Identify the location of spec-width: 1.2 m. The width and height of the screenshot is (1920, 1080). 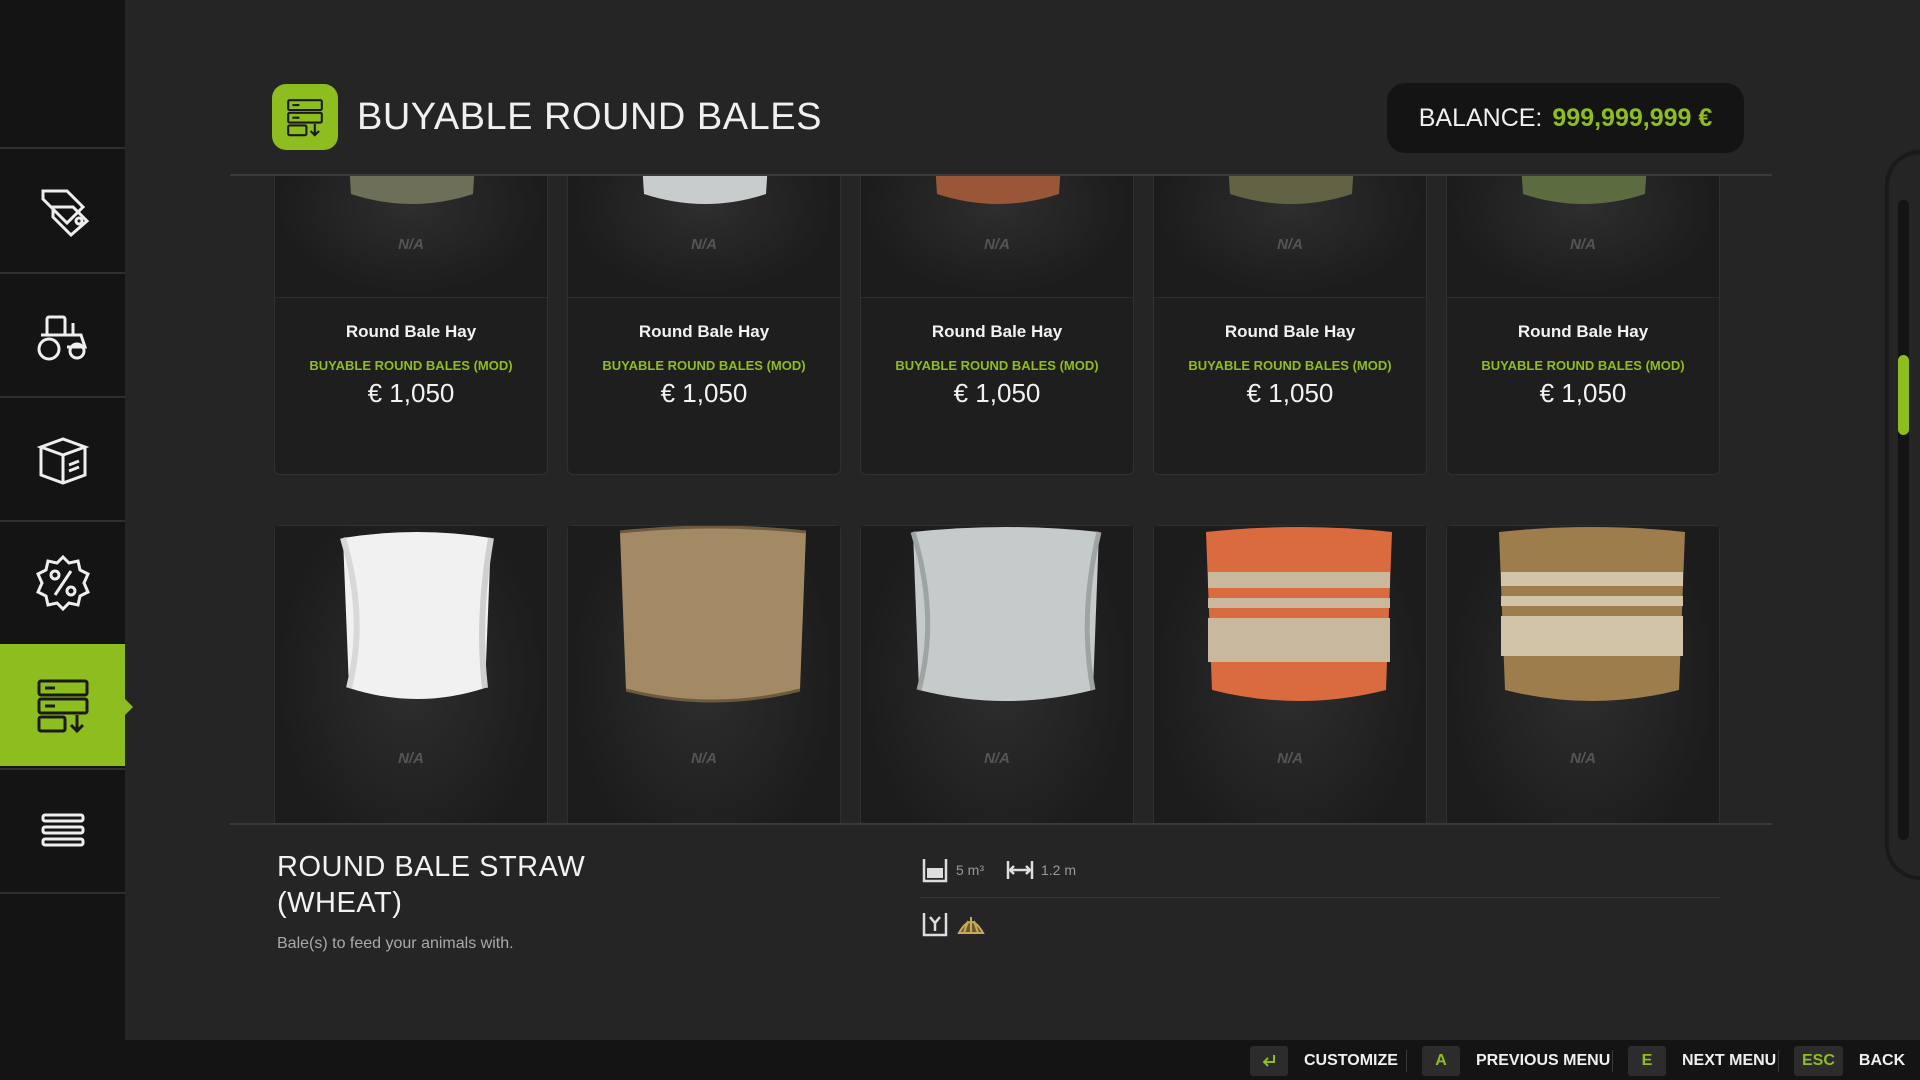
(1040, 870).